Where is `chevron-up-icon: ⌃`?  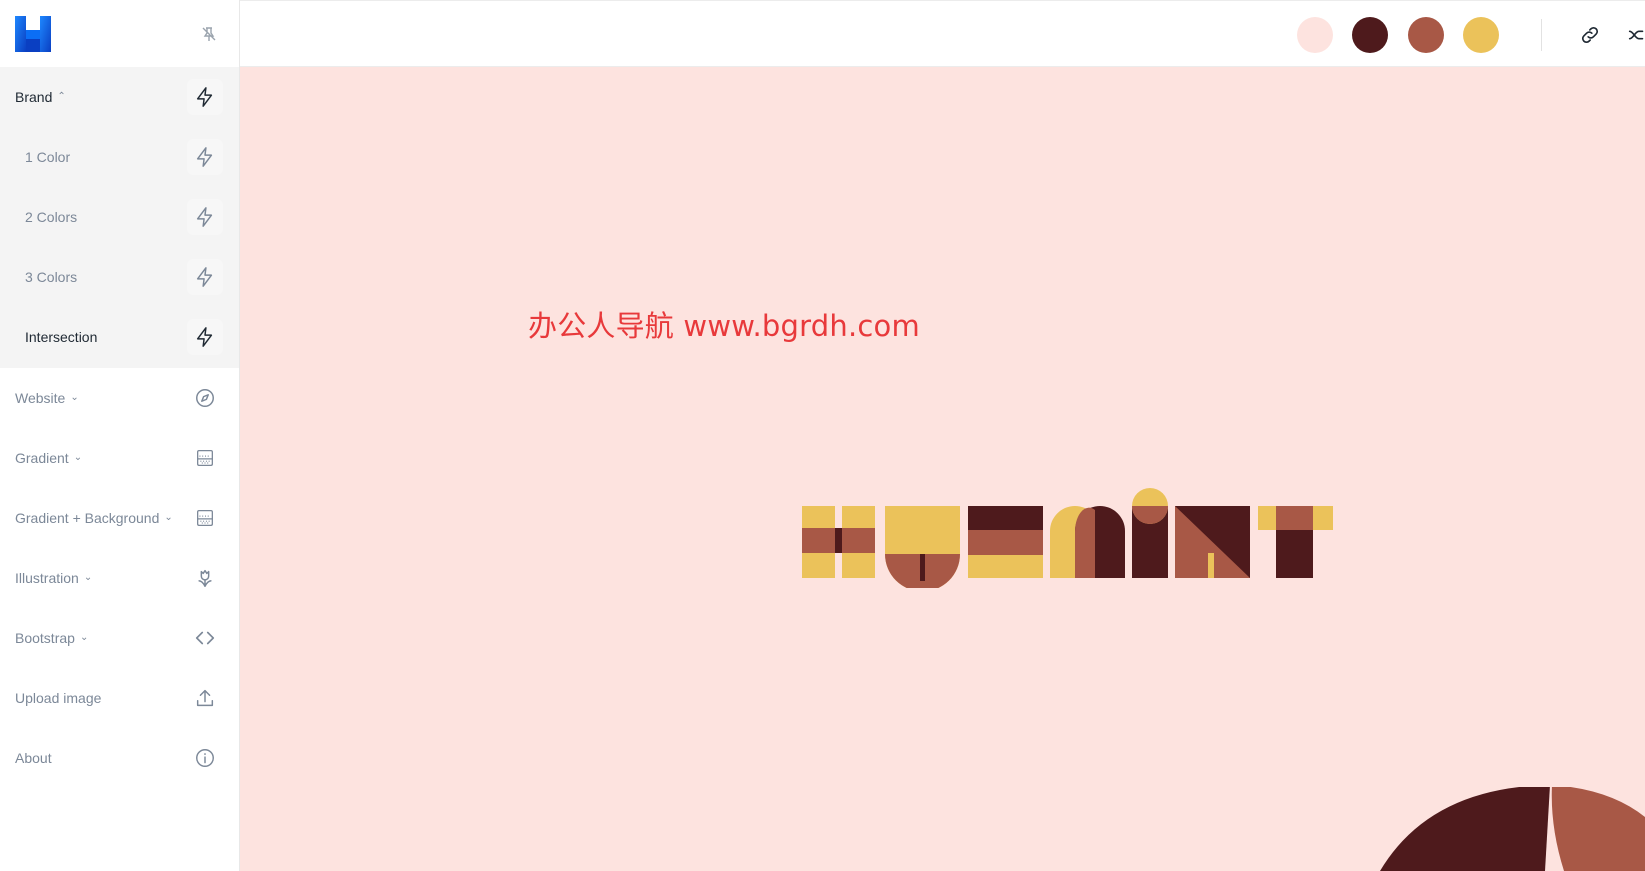 chevron-up-icon: ⌃ is located at coordinates (61, 96).